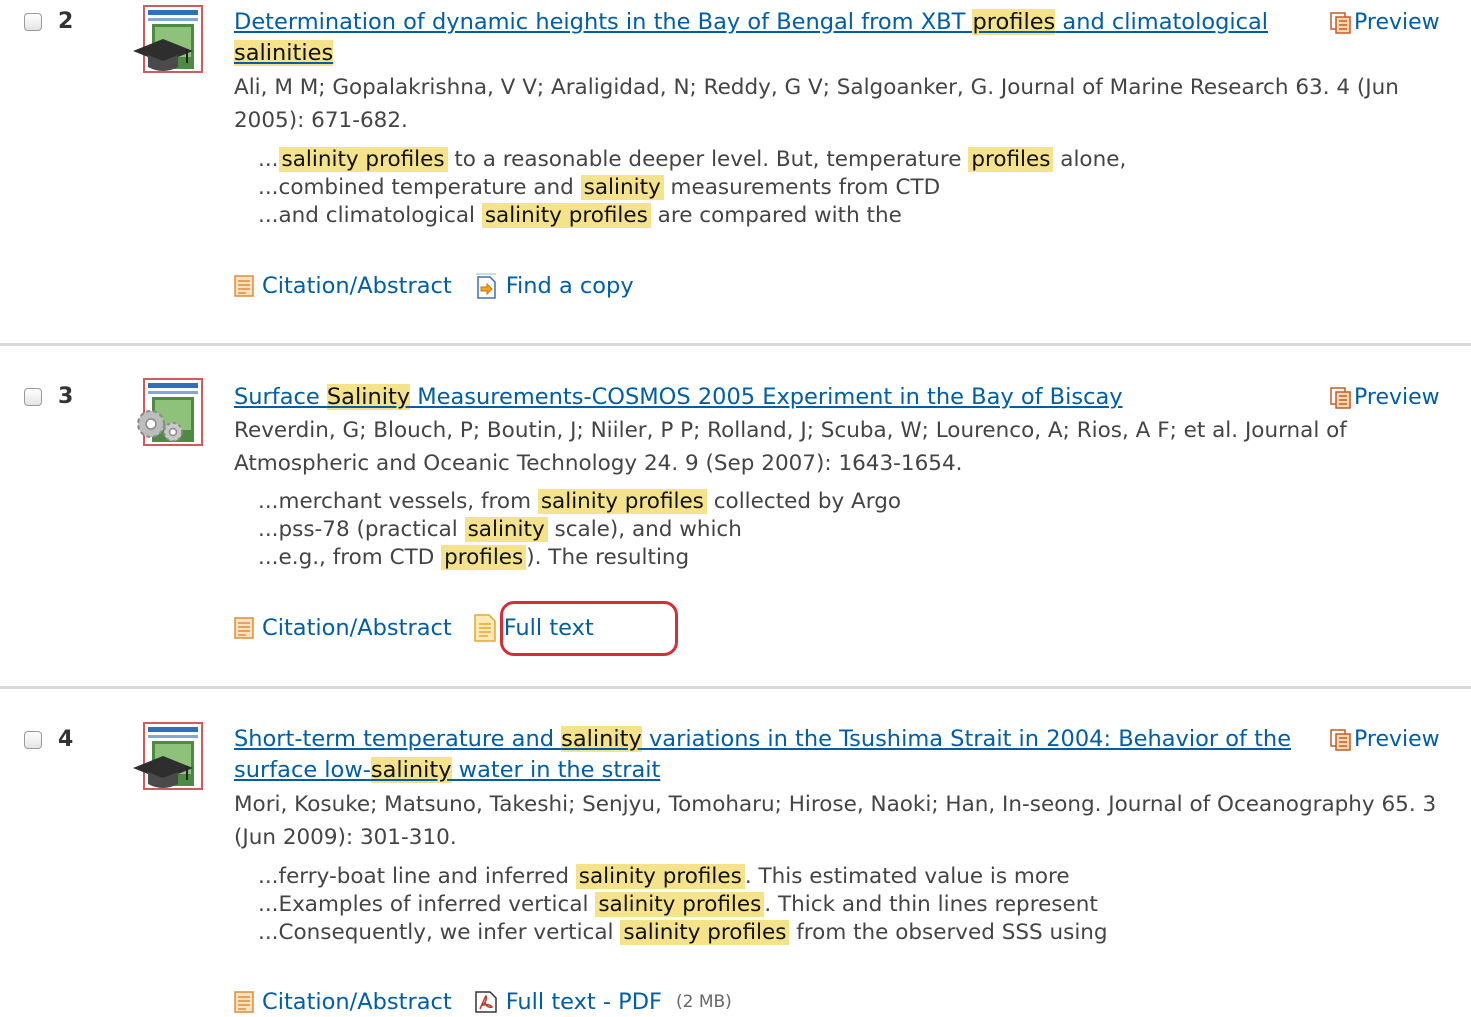  I want to click on find-copy-link: Find a copy, so click(554, 286).